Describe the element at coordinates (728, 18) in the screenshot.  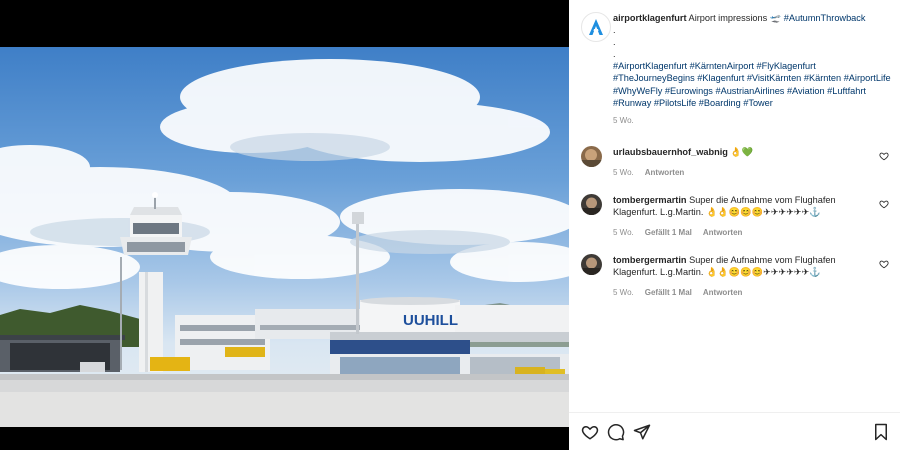
I see `caption-text: Airport impressions` at that location.